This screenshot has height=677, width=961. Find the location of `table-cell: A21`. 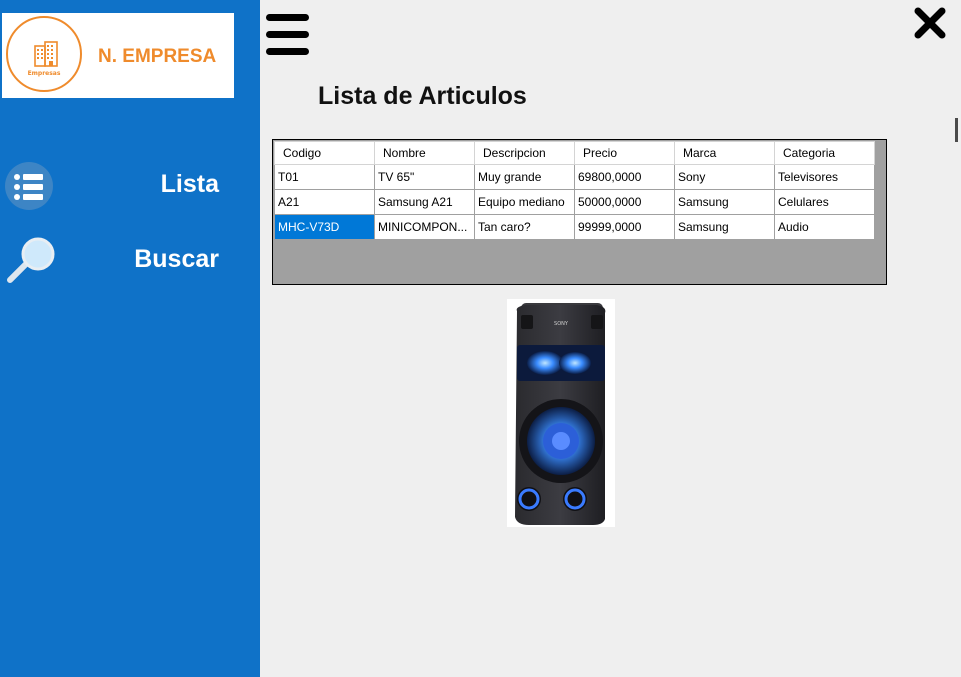

table-cell: A21 is located at coordinates (324, 202).